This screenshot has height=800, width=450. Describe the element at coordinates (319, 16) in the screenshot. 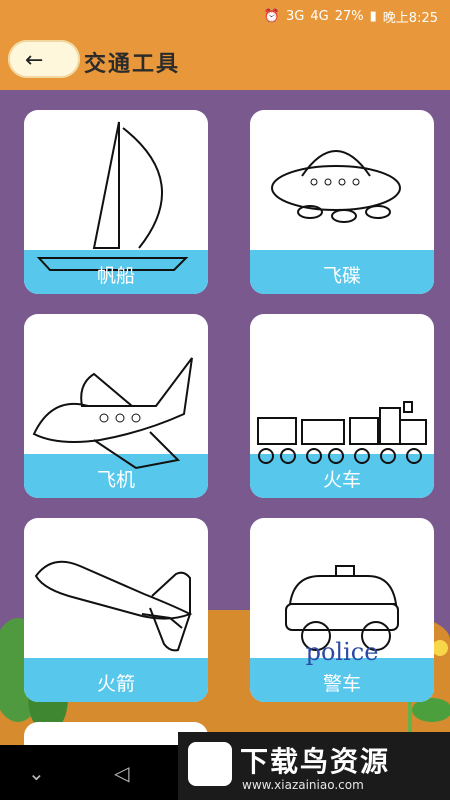

I see `signal-4g-text: 4G` at that location.